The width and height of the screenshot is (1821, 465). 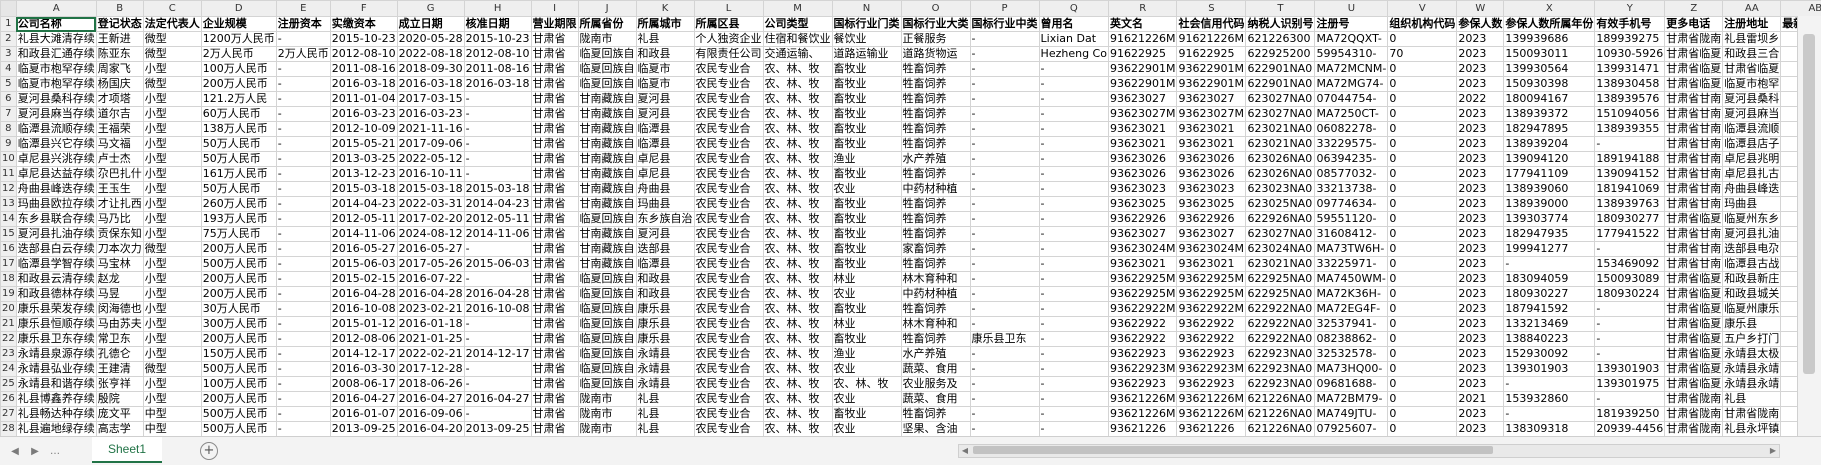 I want to click on cell: 杨国庆, so click(x=119, y=84).